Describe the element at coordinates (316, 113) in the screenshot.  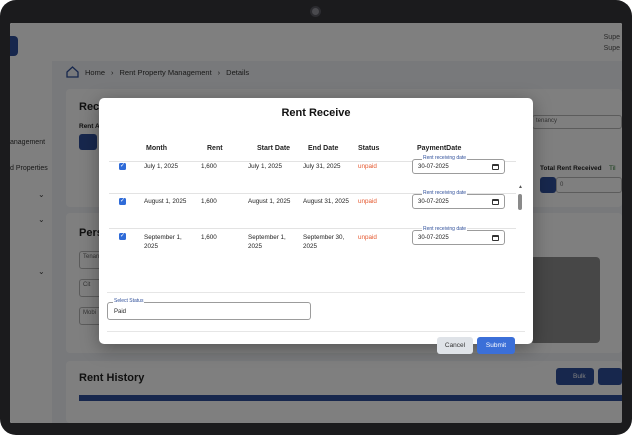
I see `modal-title: Rent Receive` at that location.